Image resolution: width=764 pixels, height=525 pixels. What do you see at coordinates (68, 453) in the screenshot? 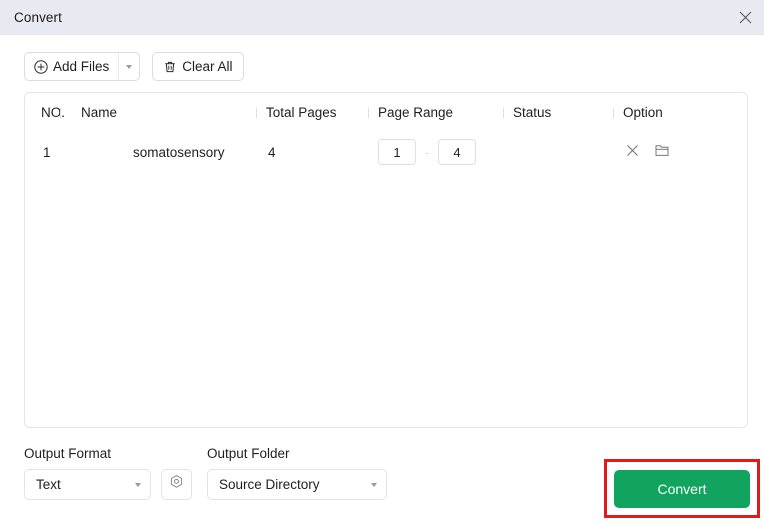
I see `output-format-label: Output Format` at bounding box center [68, 453].